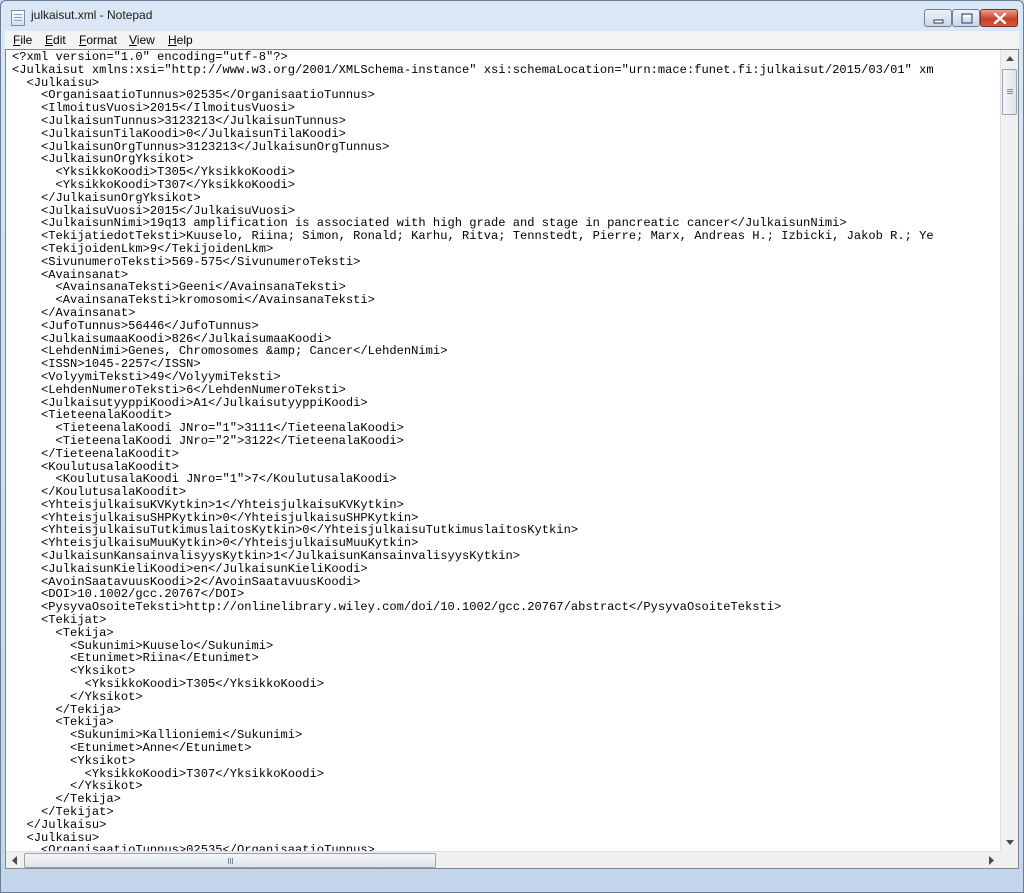  I want to click on text-line: </TieteenalaKoodit>, so click(507, 454).